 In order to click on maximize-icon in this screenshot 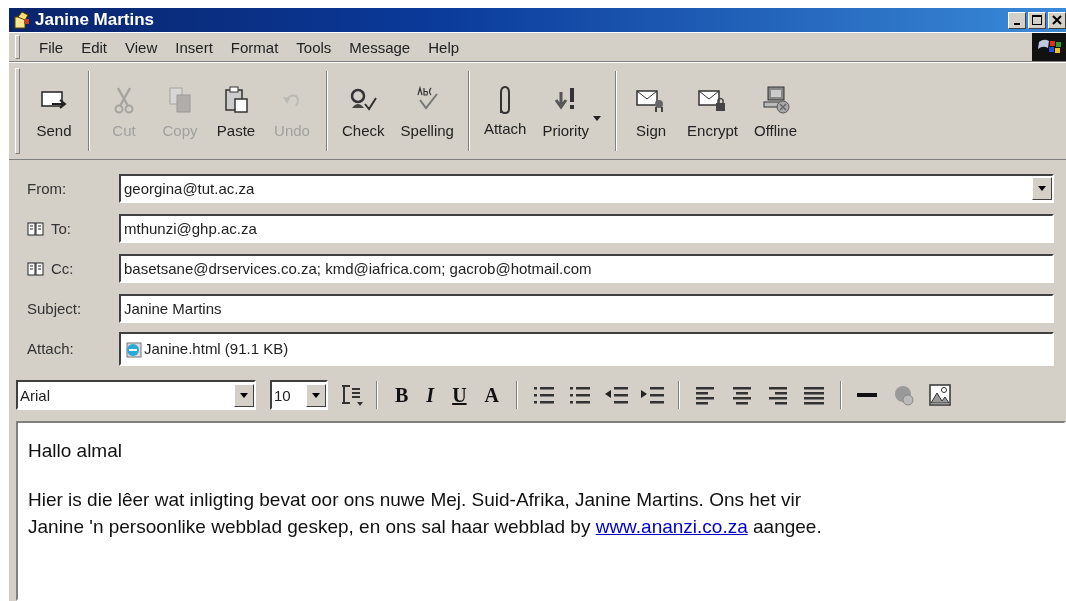, I will do `click(1037, 20)`.